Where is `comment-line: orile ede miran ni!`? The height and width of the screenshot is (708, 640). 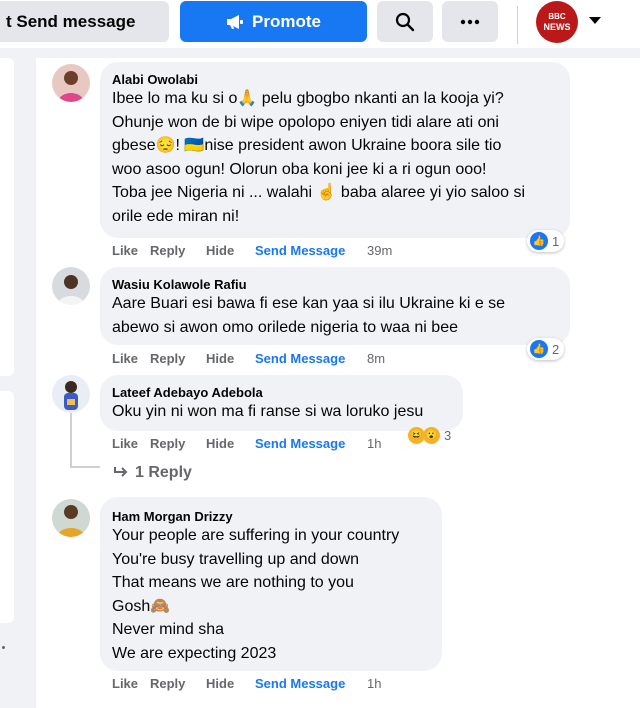 comment-line: orile ede miran ni! is located at coordinates (176, 216).